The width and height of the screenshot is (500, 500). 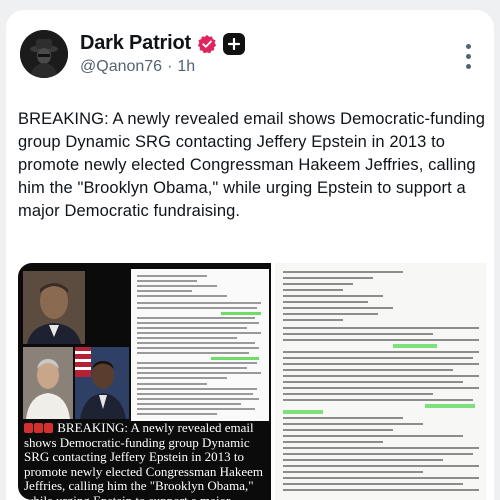 I want to click on photo-epstein, so click(x=48, y=383).